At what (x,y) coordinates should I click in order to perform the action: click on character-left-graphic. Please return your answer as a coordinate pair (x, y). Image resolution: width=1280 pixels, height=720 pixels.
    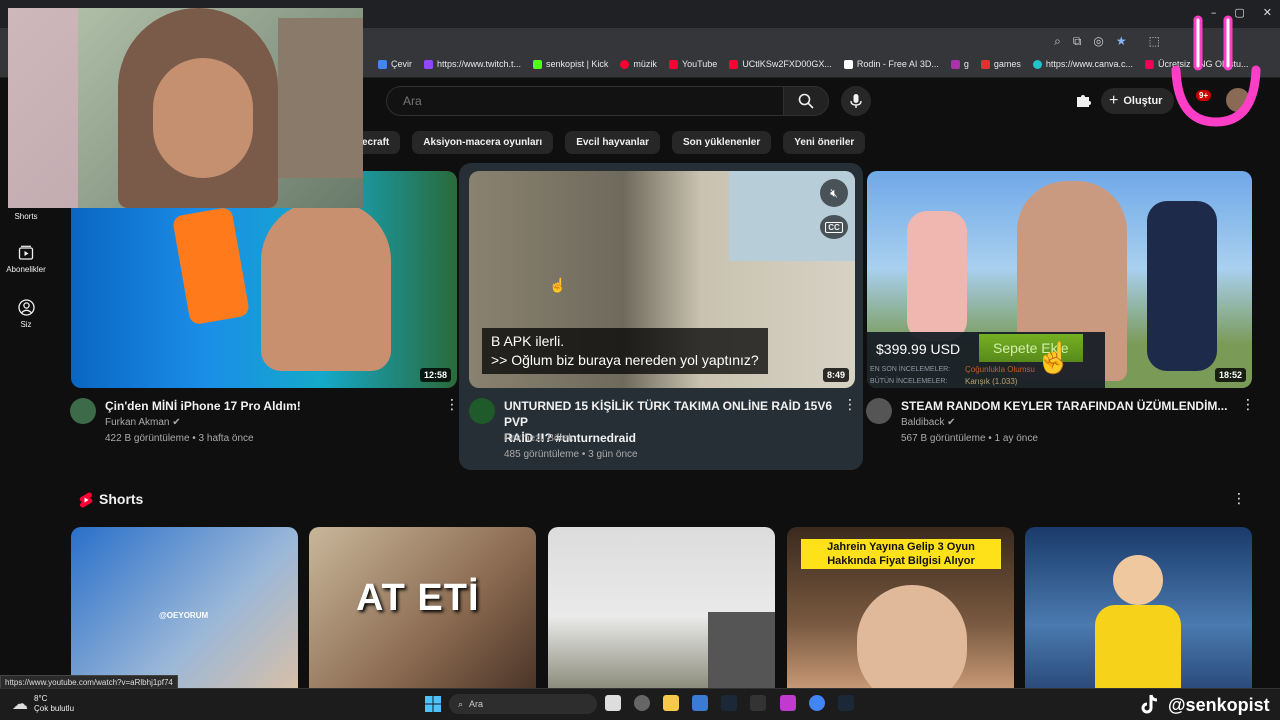
    Looking at the image, I should click on (937, 276).